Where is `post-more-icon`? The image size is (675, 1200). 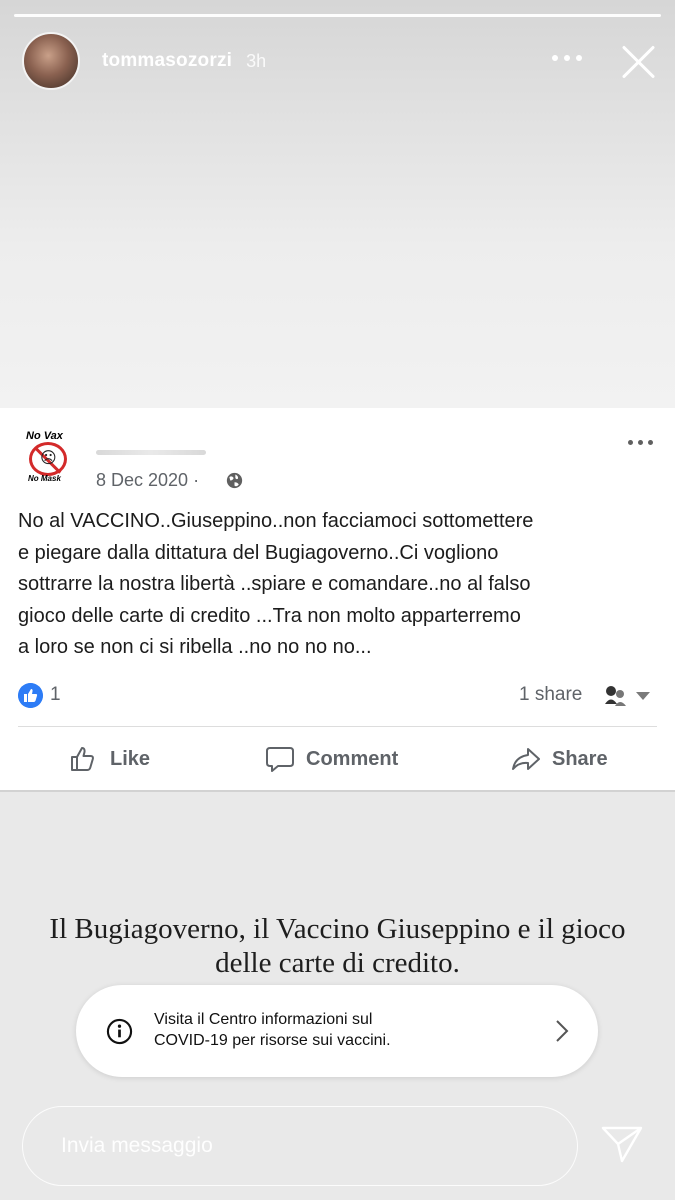
post-more-icon is located at coordinates (643, 443).